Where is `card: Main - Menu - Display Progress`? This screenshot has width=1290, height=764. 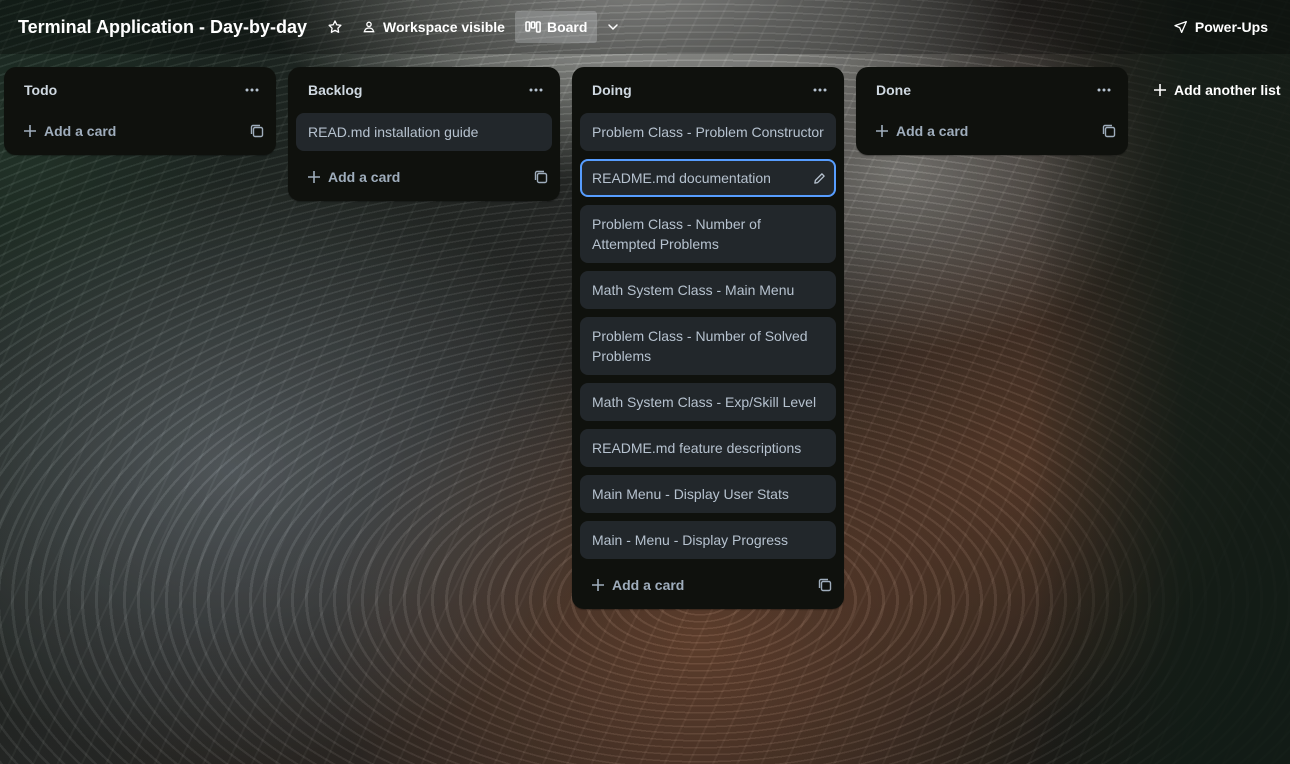 card: Main - Menu - Display Progress is located at coordinates (708, 540).